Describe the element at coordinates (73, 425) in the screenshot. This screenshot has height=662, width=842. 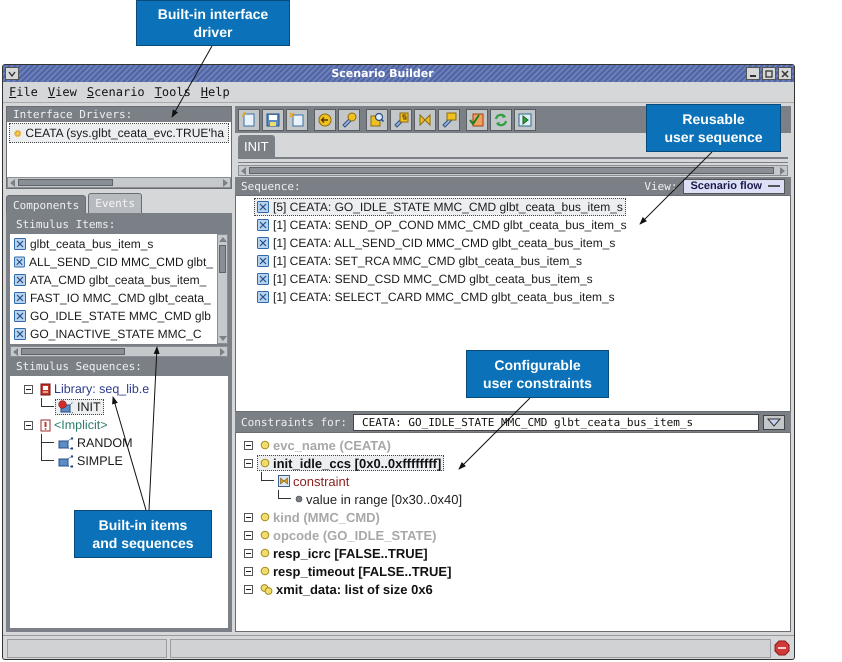
I see `tree-item: <Implicit>` at that location.